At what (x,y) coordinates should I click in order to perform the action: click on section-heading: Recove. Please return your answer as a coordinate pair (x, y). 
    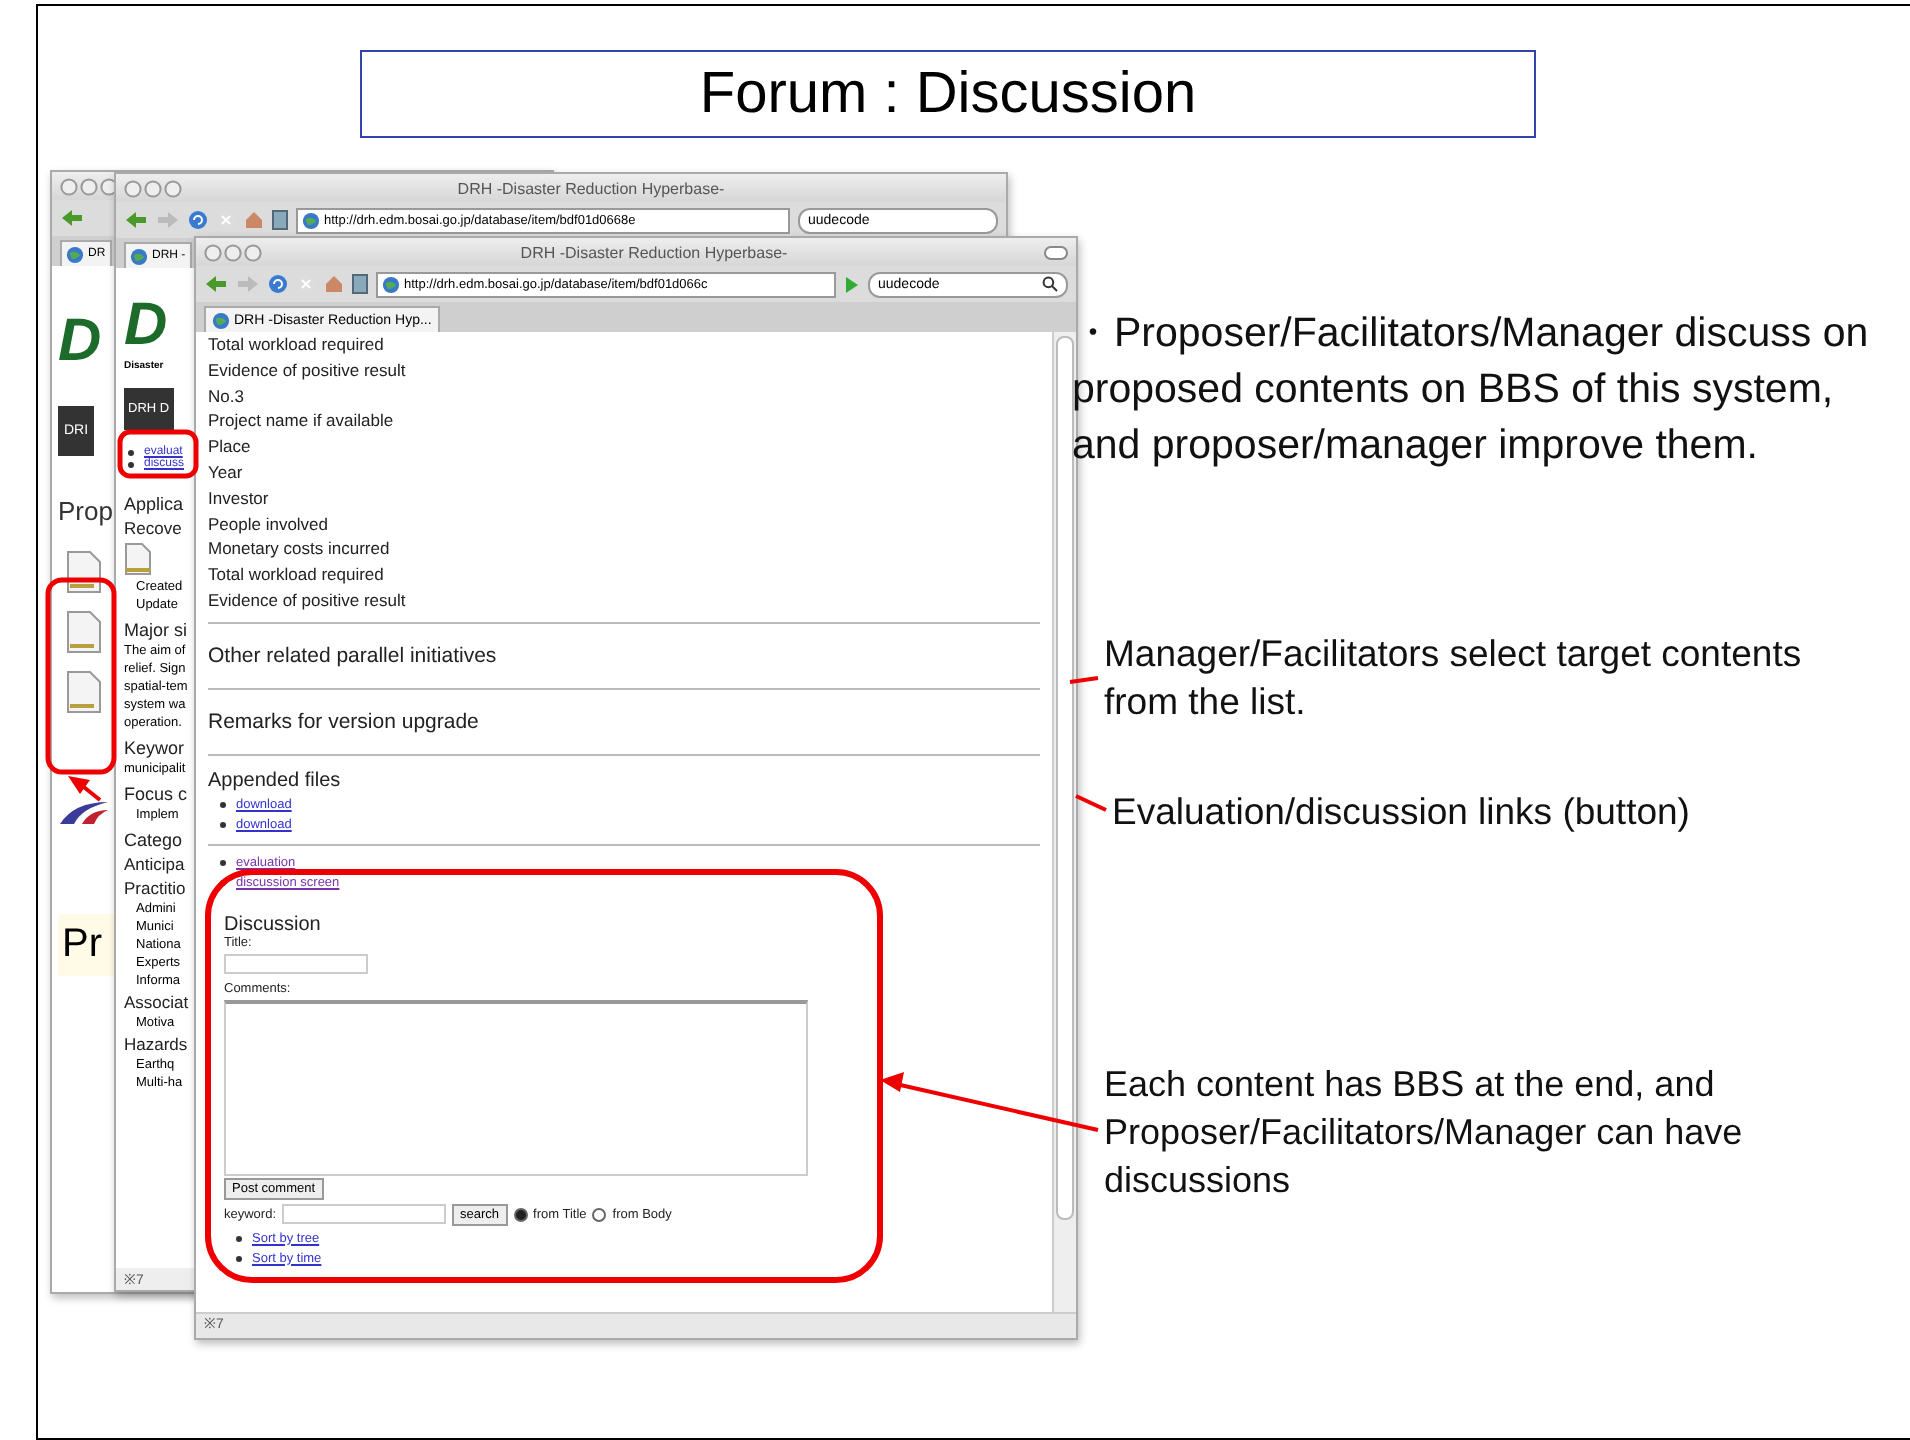
    Looking at the image, I should click on (153, 528).